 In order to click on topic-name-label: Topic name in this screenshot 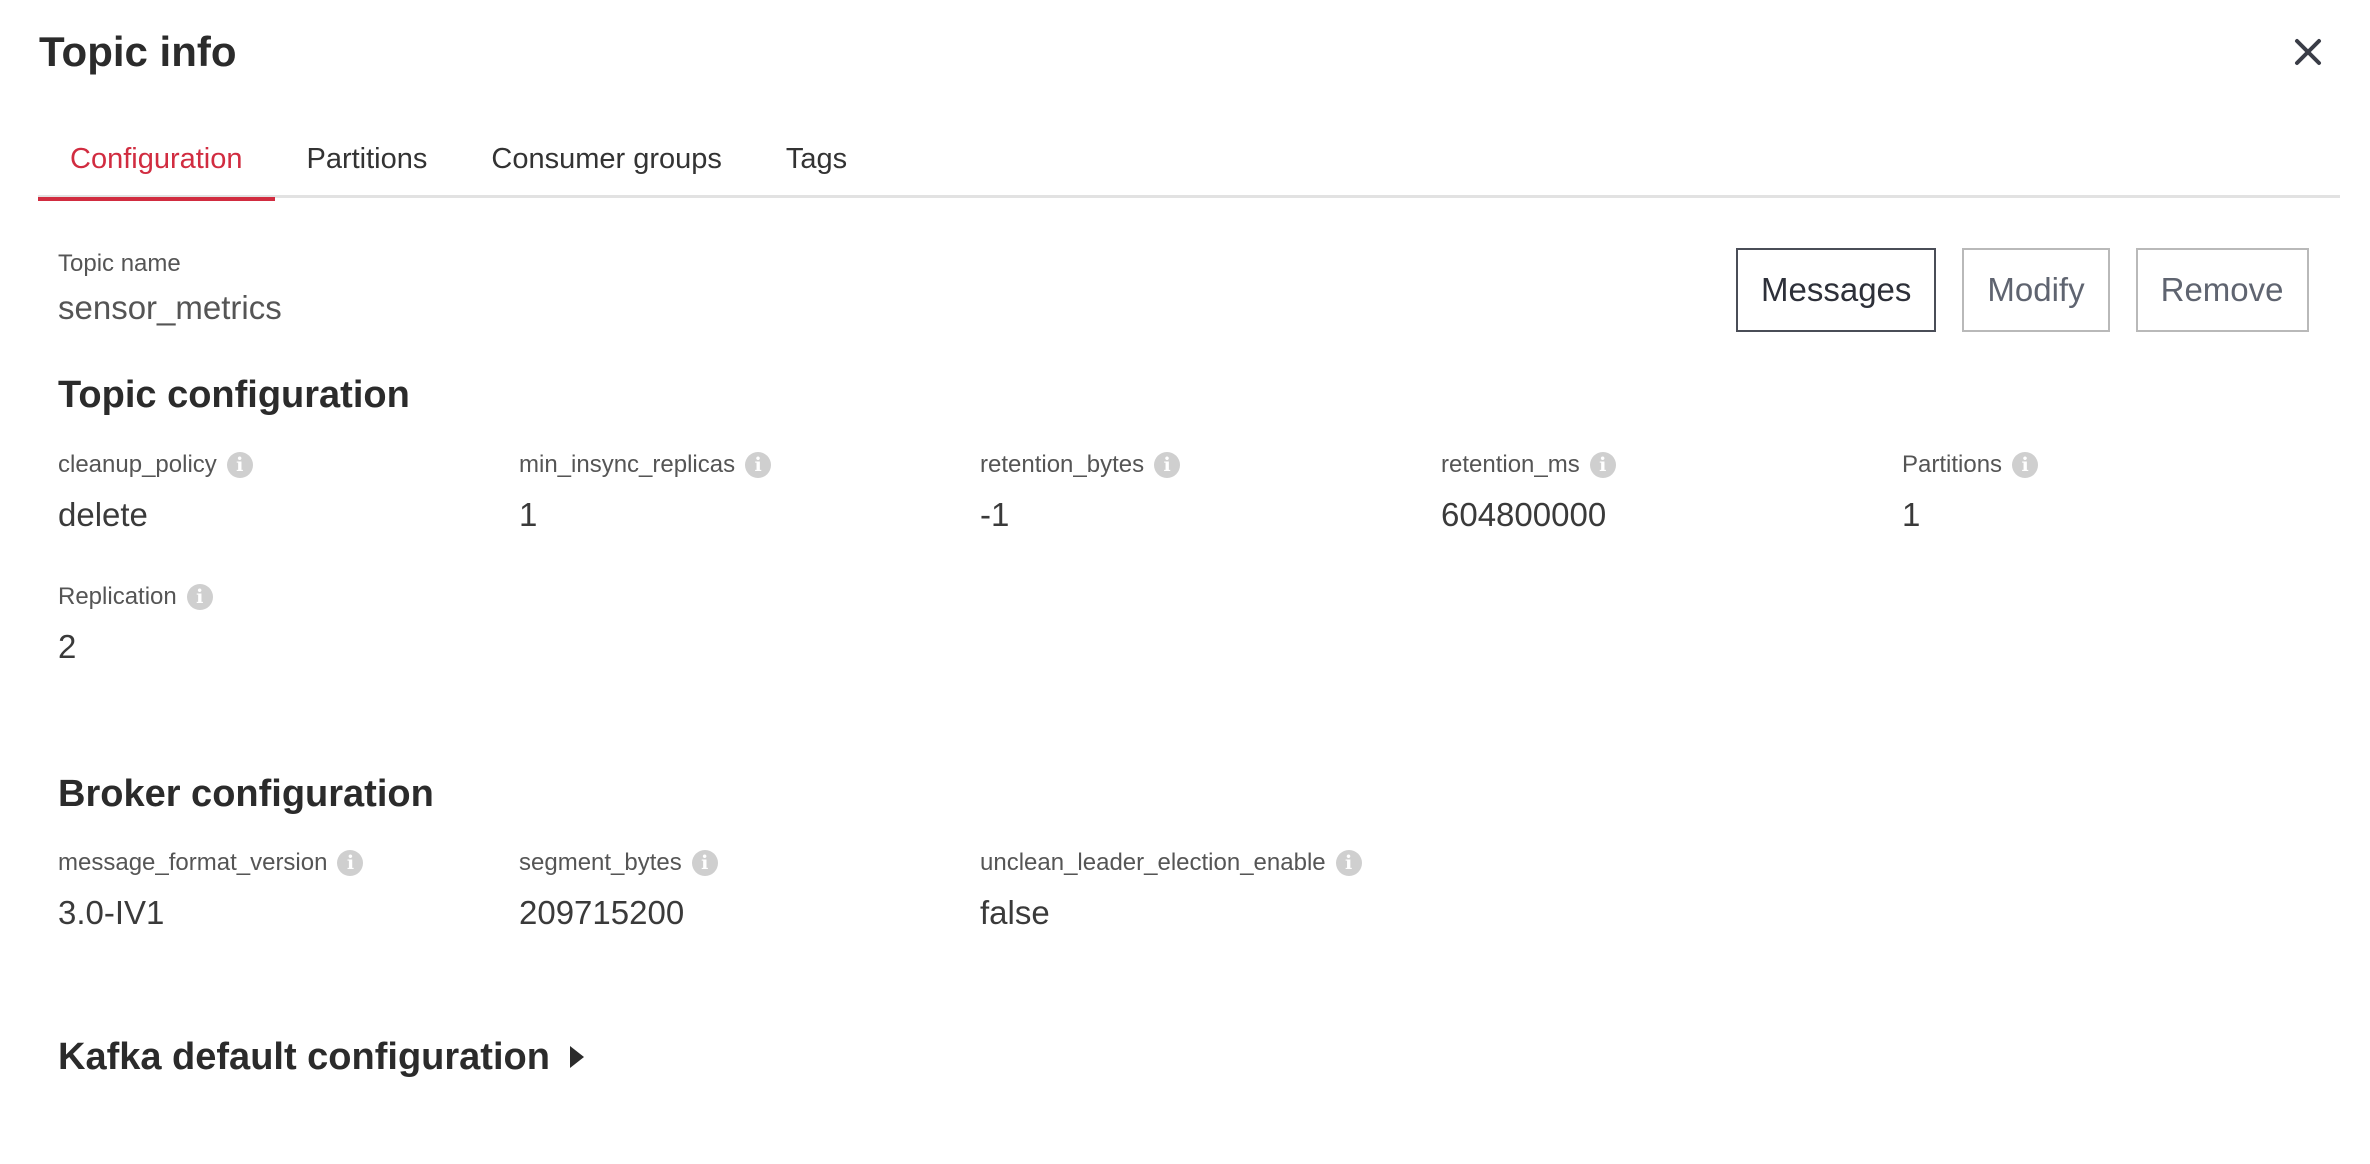, I will do `click(119, 263)`.